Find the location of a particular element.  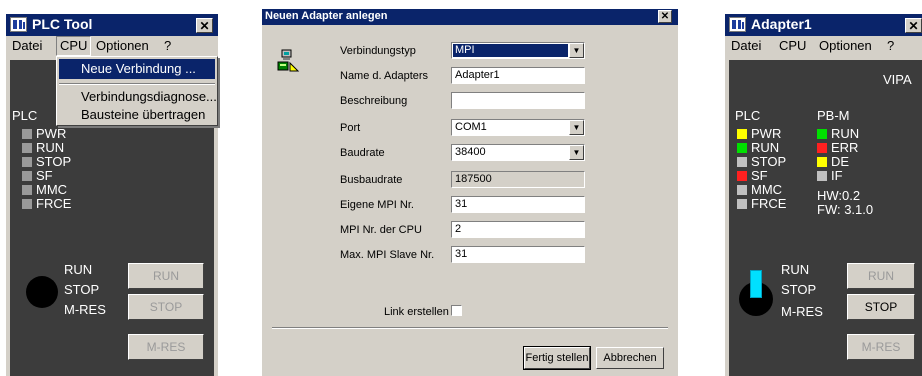

eigene-mpi-nr-label: Eigene MPI Nr. is located at coordinates (377, 205).